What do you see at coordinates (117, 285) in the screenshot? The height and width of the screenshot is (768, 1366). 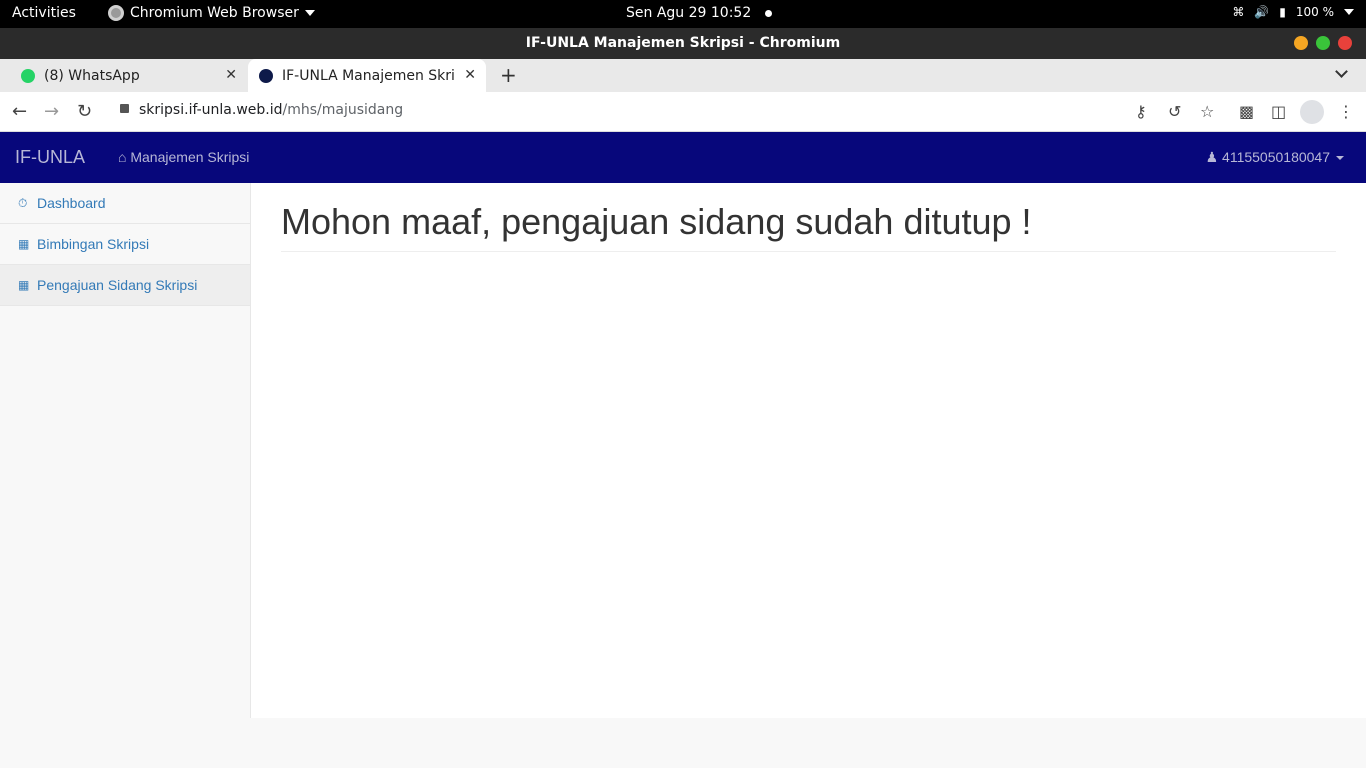 I see `sidebar-item-label: Pengajuan Sidang Skripsi` at bounding box center [117, 285].